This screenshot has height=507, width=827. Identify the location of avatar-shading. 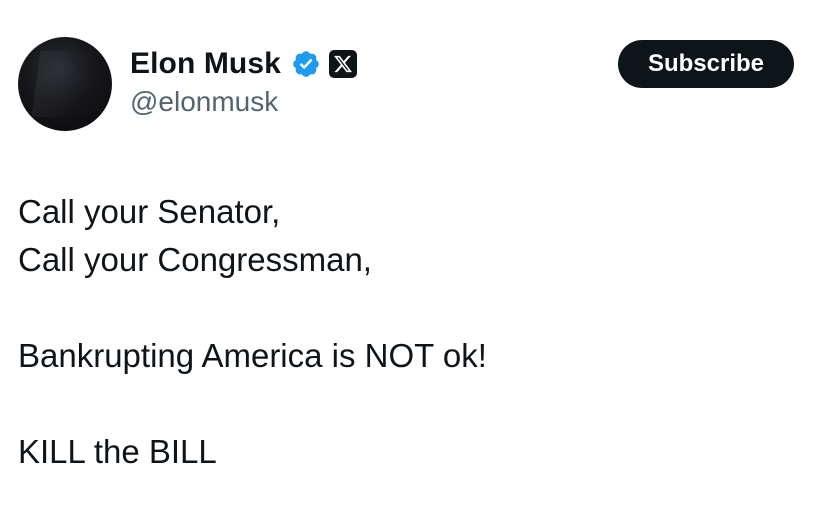
(56, 84).